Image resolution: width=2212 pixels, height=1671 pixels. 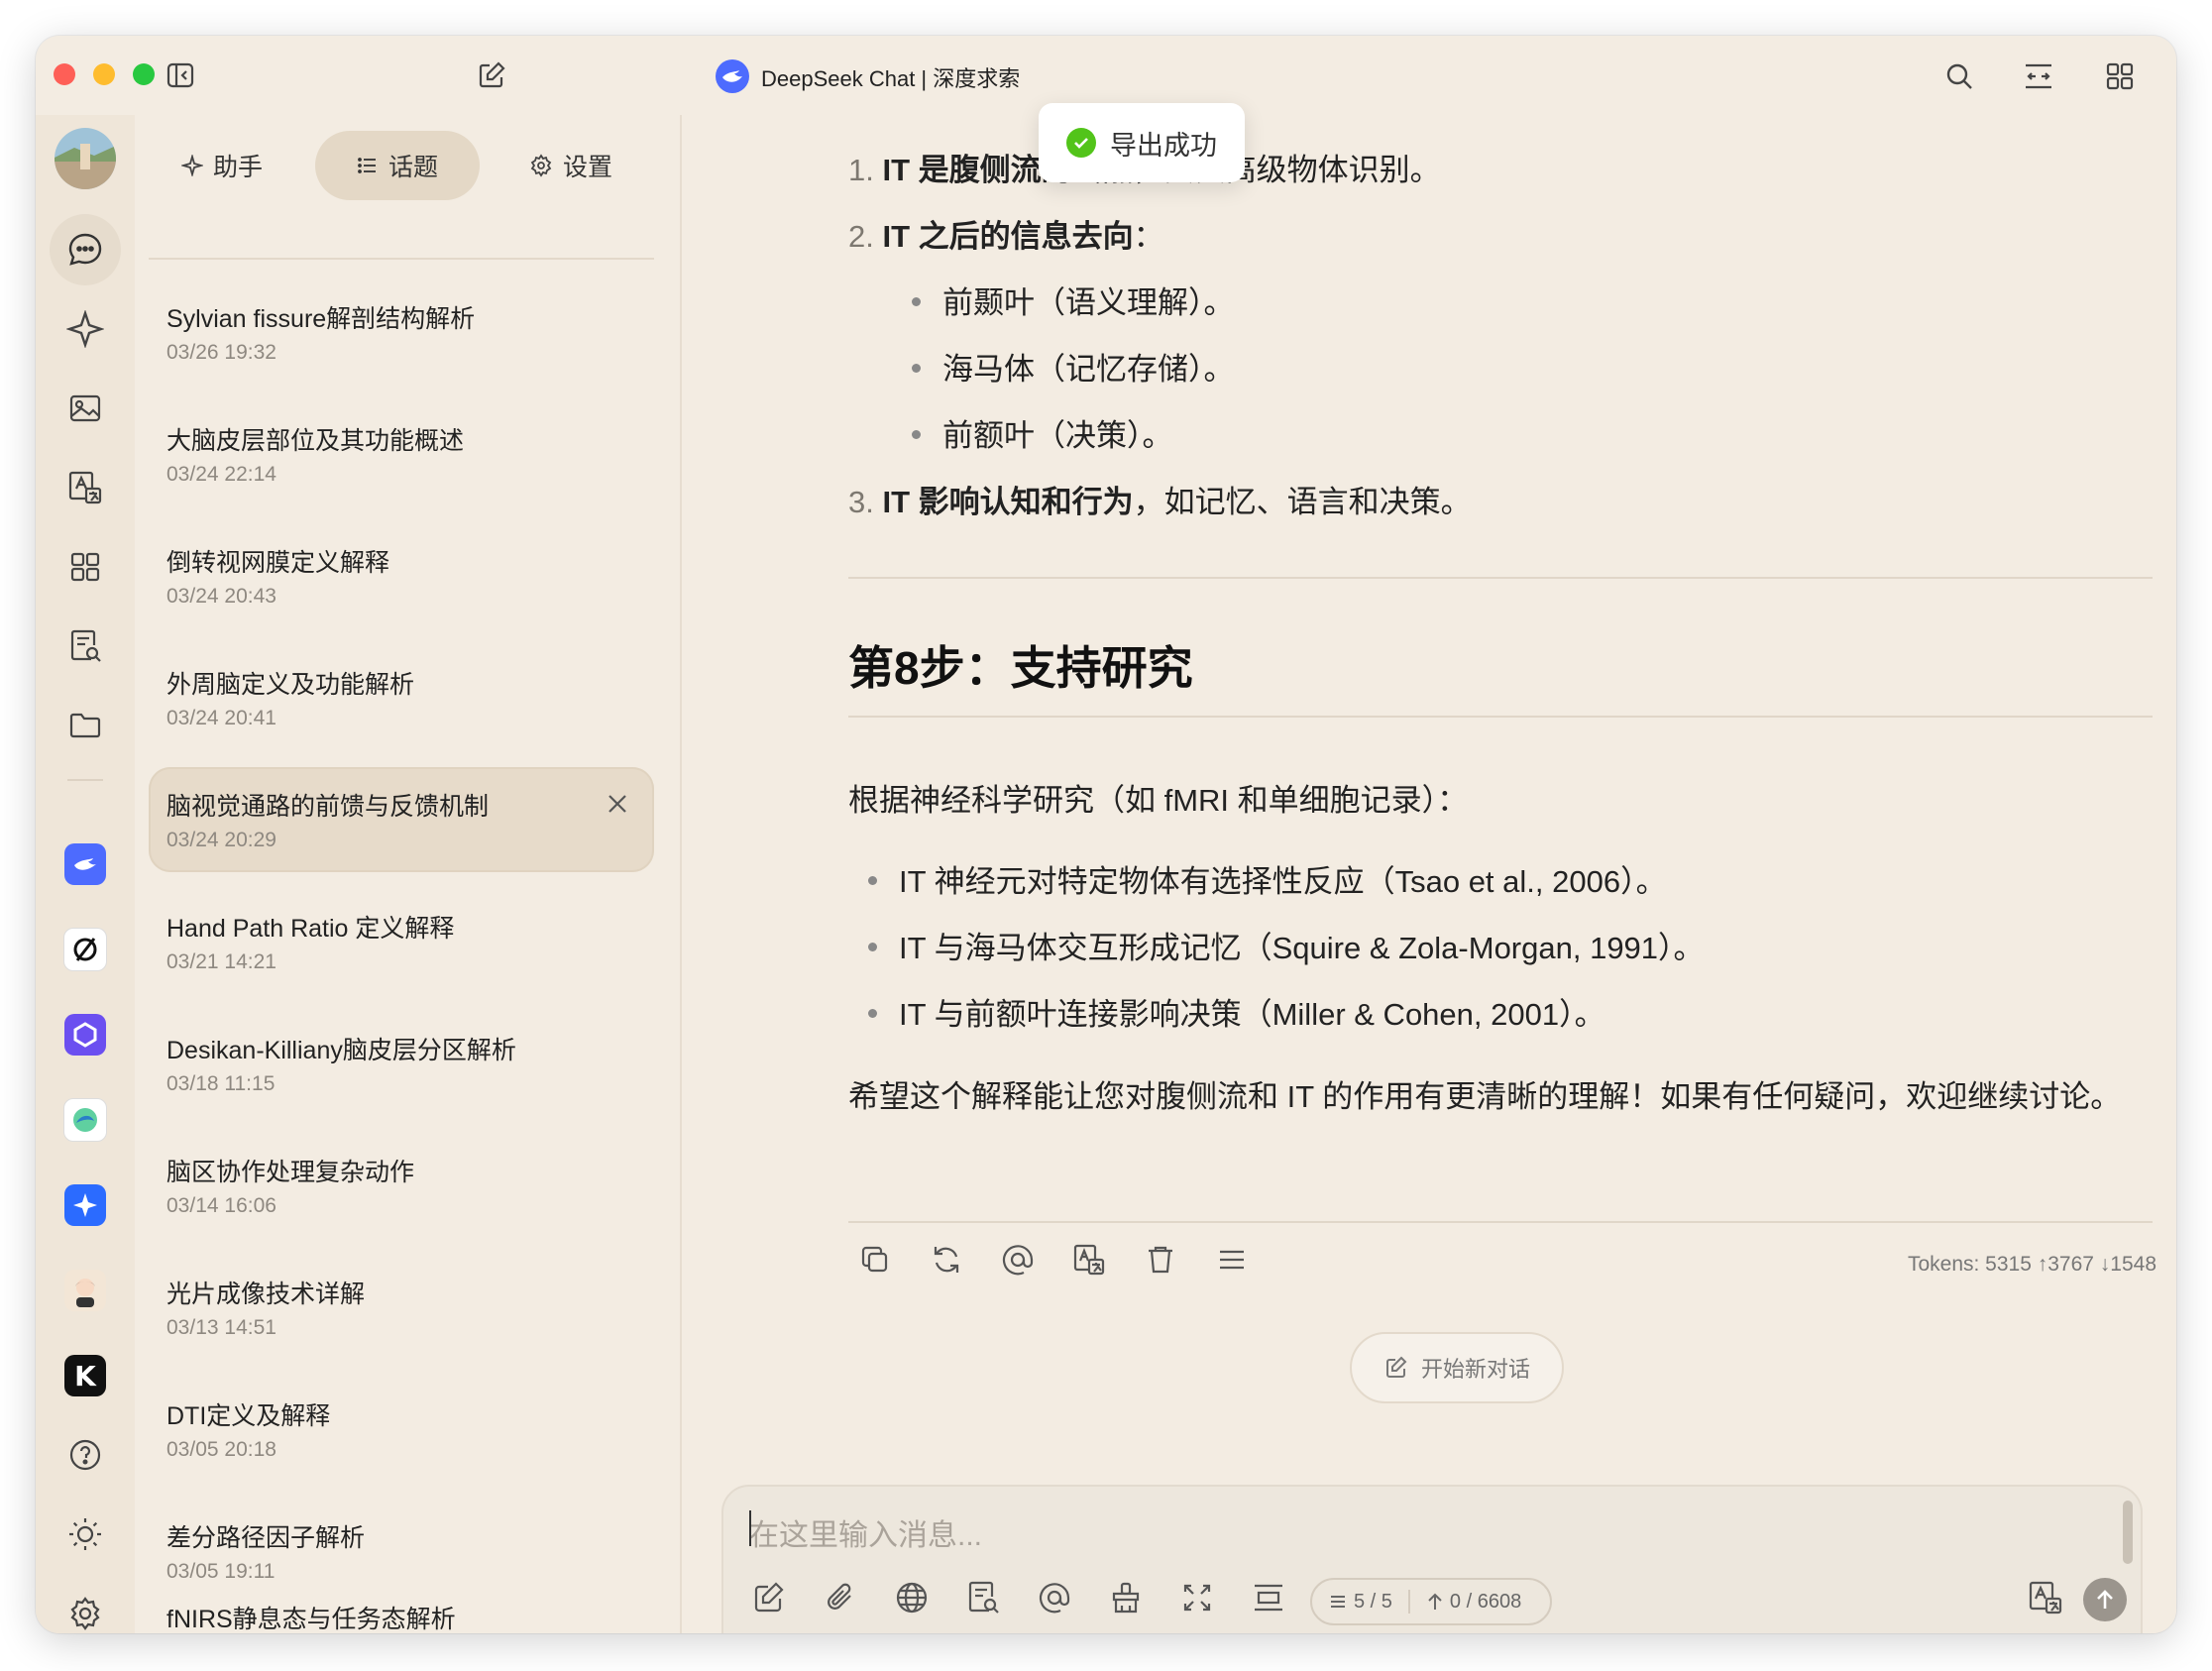 What do you see at coordinates (1232, 1262) in the screenshot?
I see `more-menu-icon` at bounding box center [1232, 1262].